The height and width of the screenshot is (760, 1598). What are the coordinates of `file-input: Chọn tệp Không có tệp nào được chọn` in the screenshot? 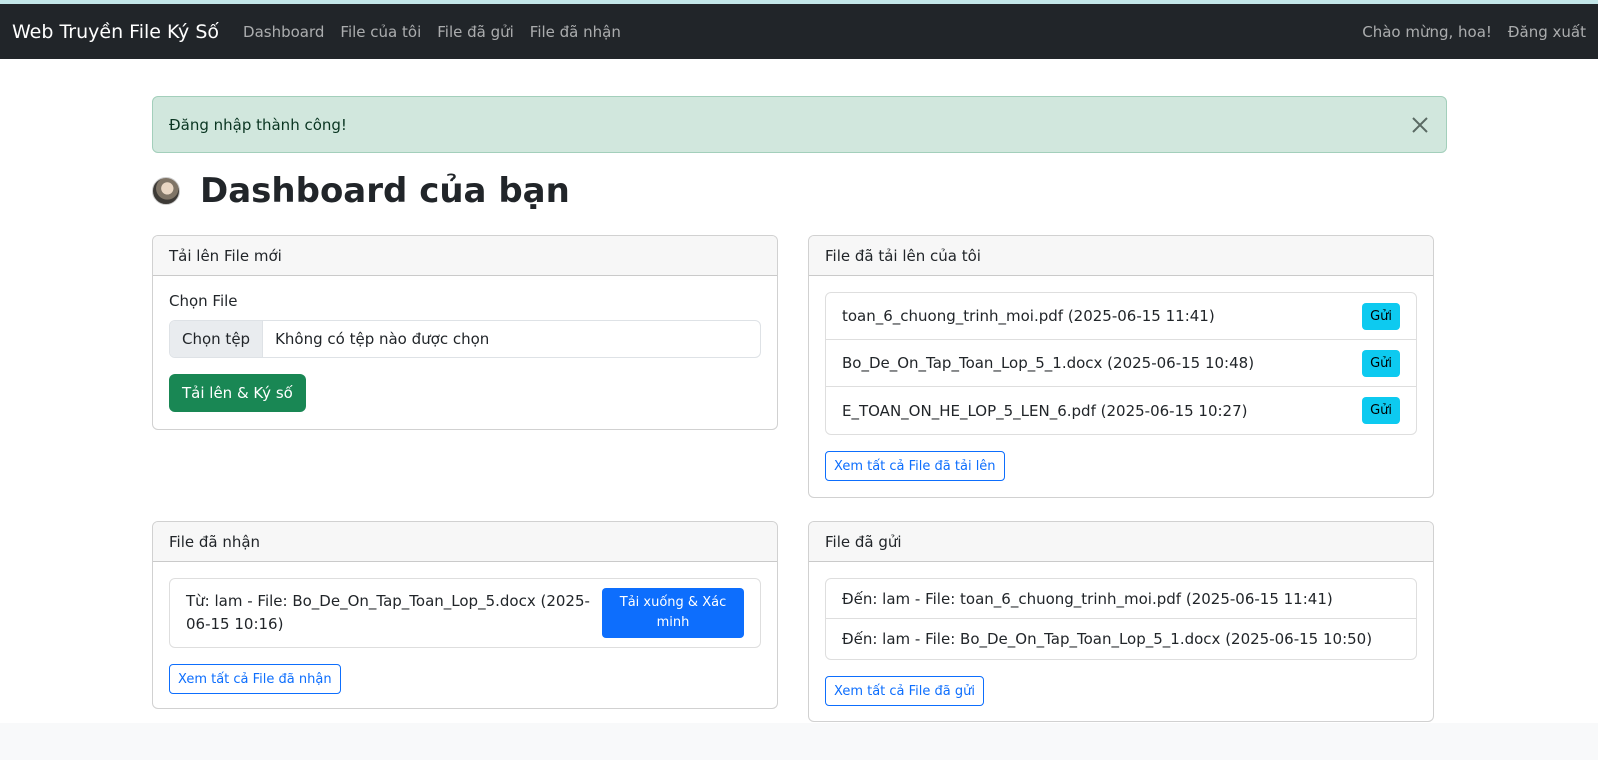 It's located at (465, 339).